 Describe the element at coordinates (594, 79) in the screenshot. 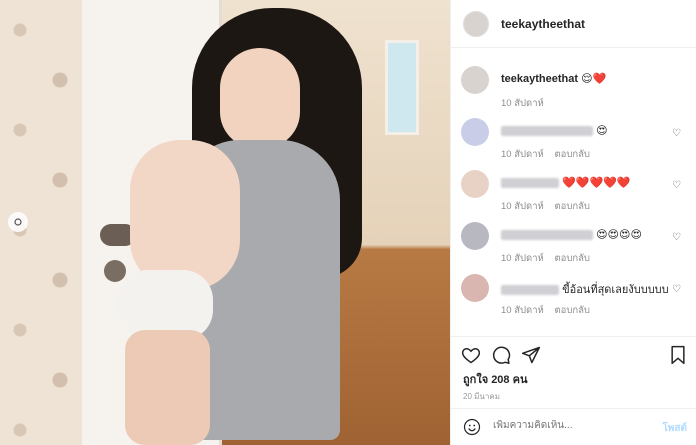

I see `caption-text: 😌❤️` at that location.